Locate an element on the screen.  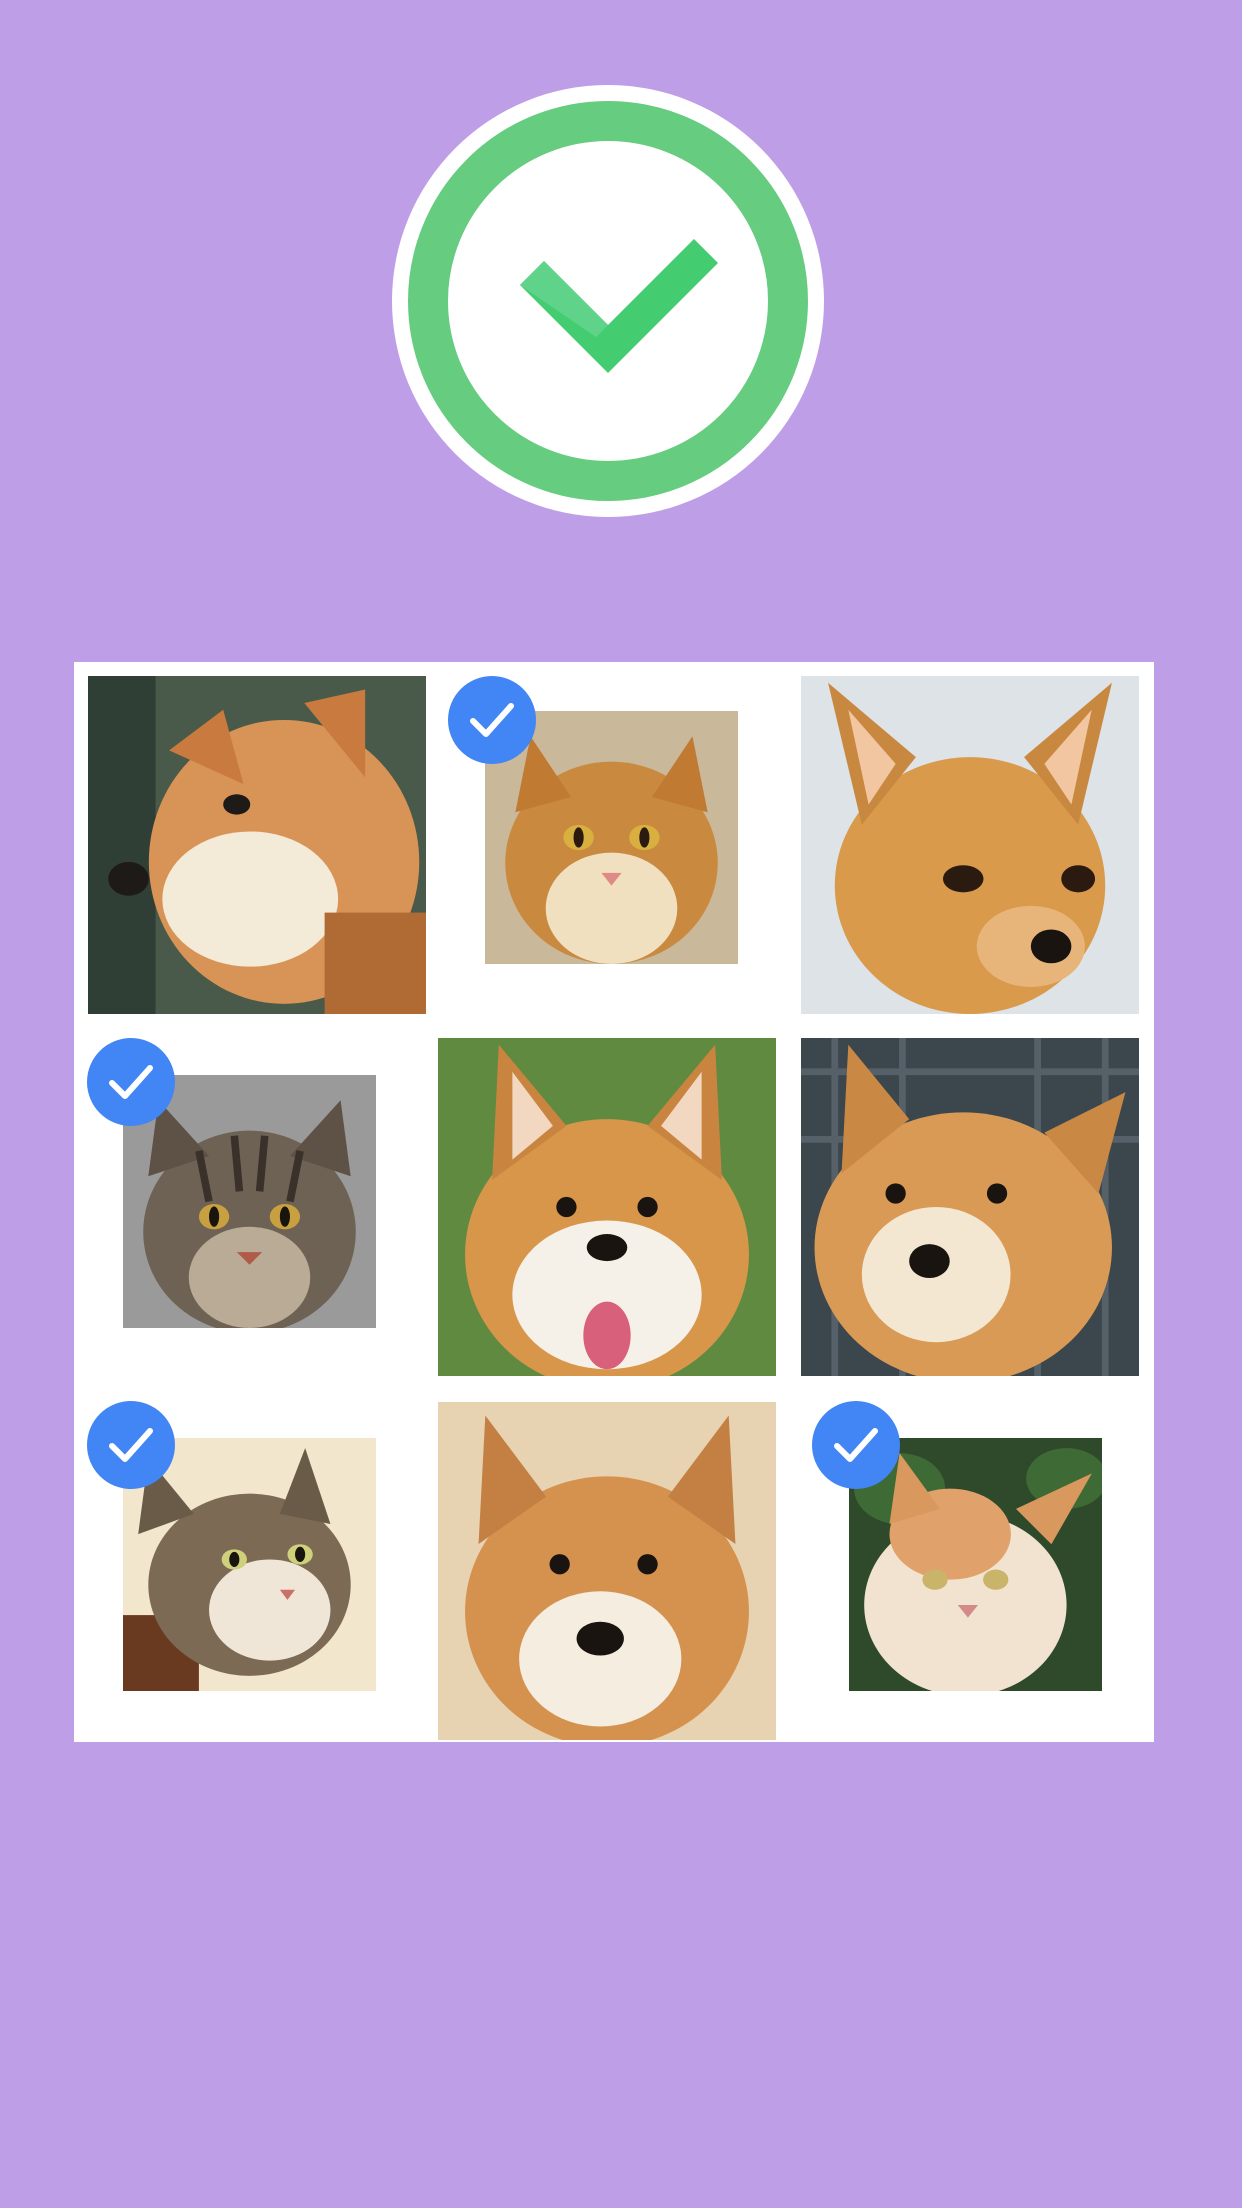
success-badge is located at coordinates (608, 301).